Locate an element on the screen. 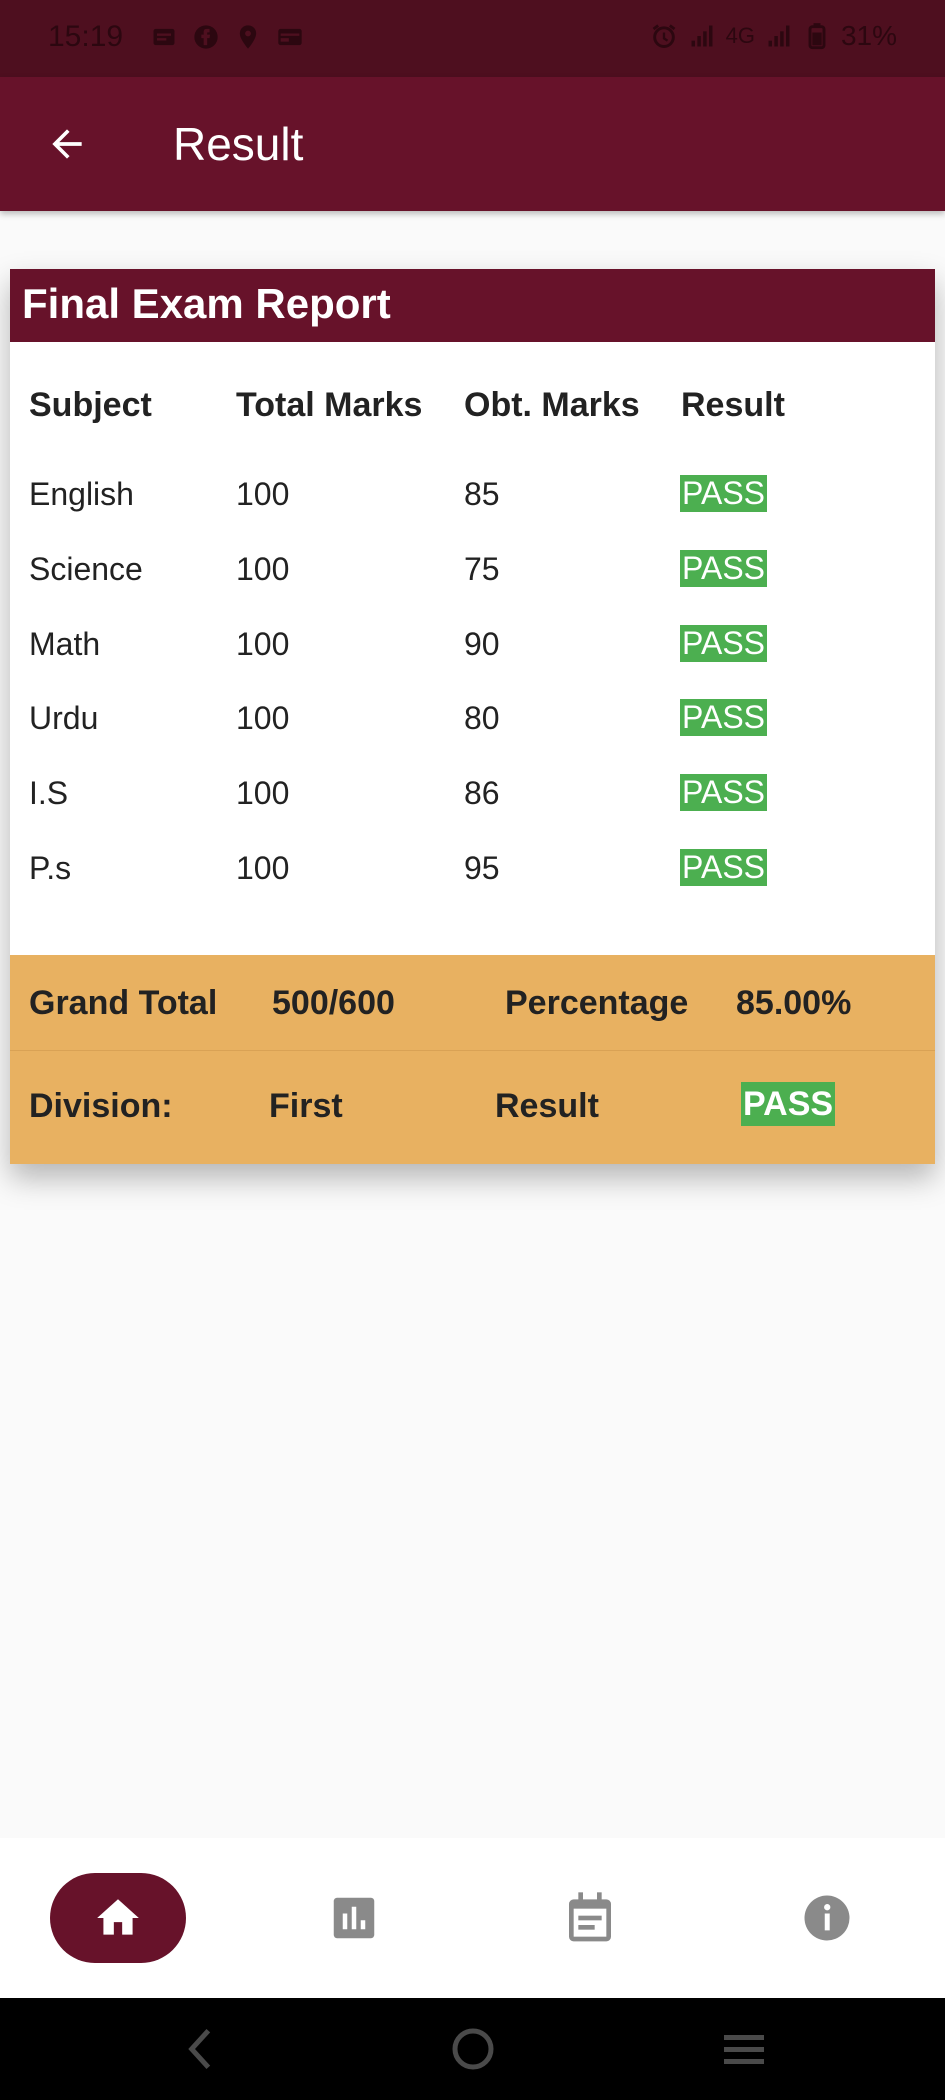 The width and height of the screenshot is (945, 2100). report-header: Final Exam Report is located at coordinates (472, 305).